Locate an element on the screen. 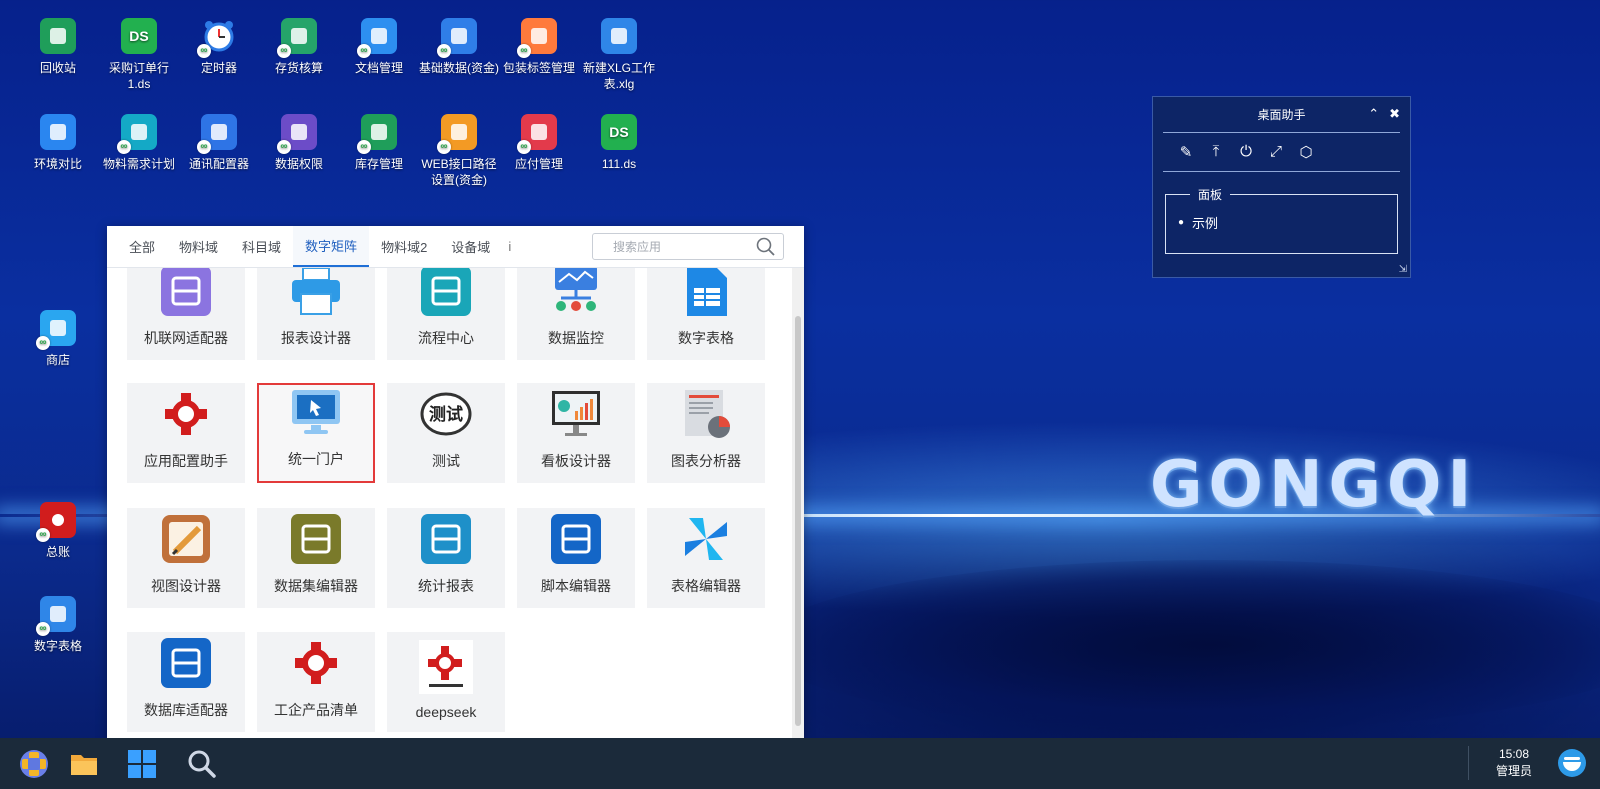  app-tile: 数字表格 is located at coordinates (706, 314).